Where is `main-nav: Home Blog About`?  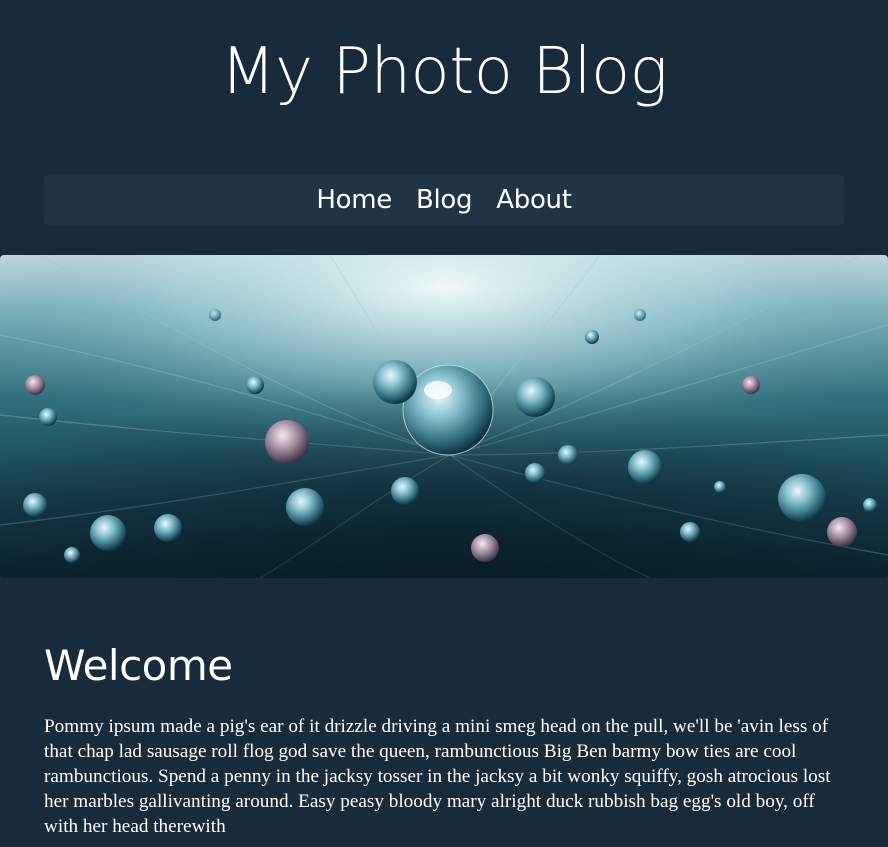 main-nav: Home Blog About is located at coordinates (444, 200).